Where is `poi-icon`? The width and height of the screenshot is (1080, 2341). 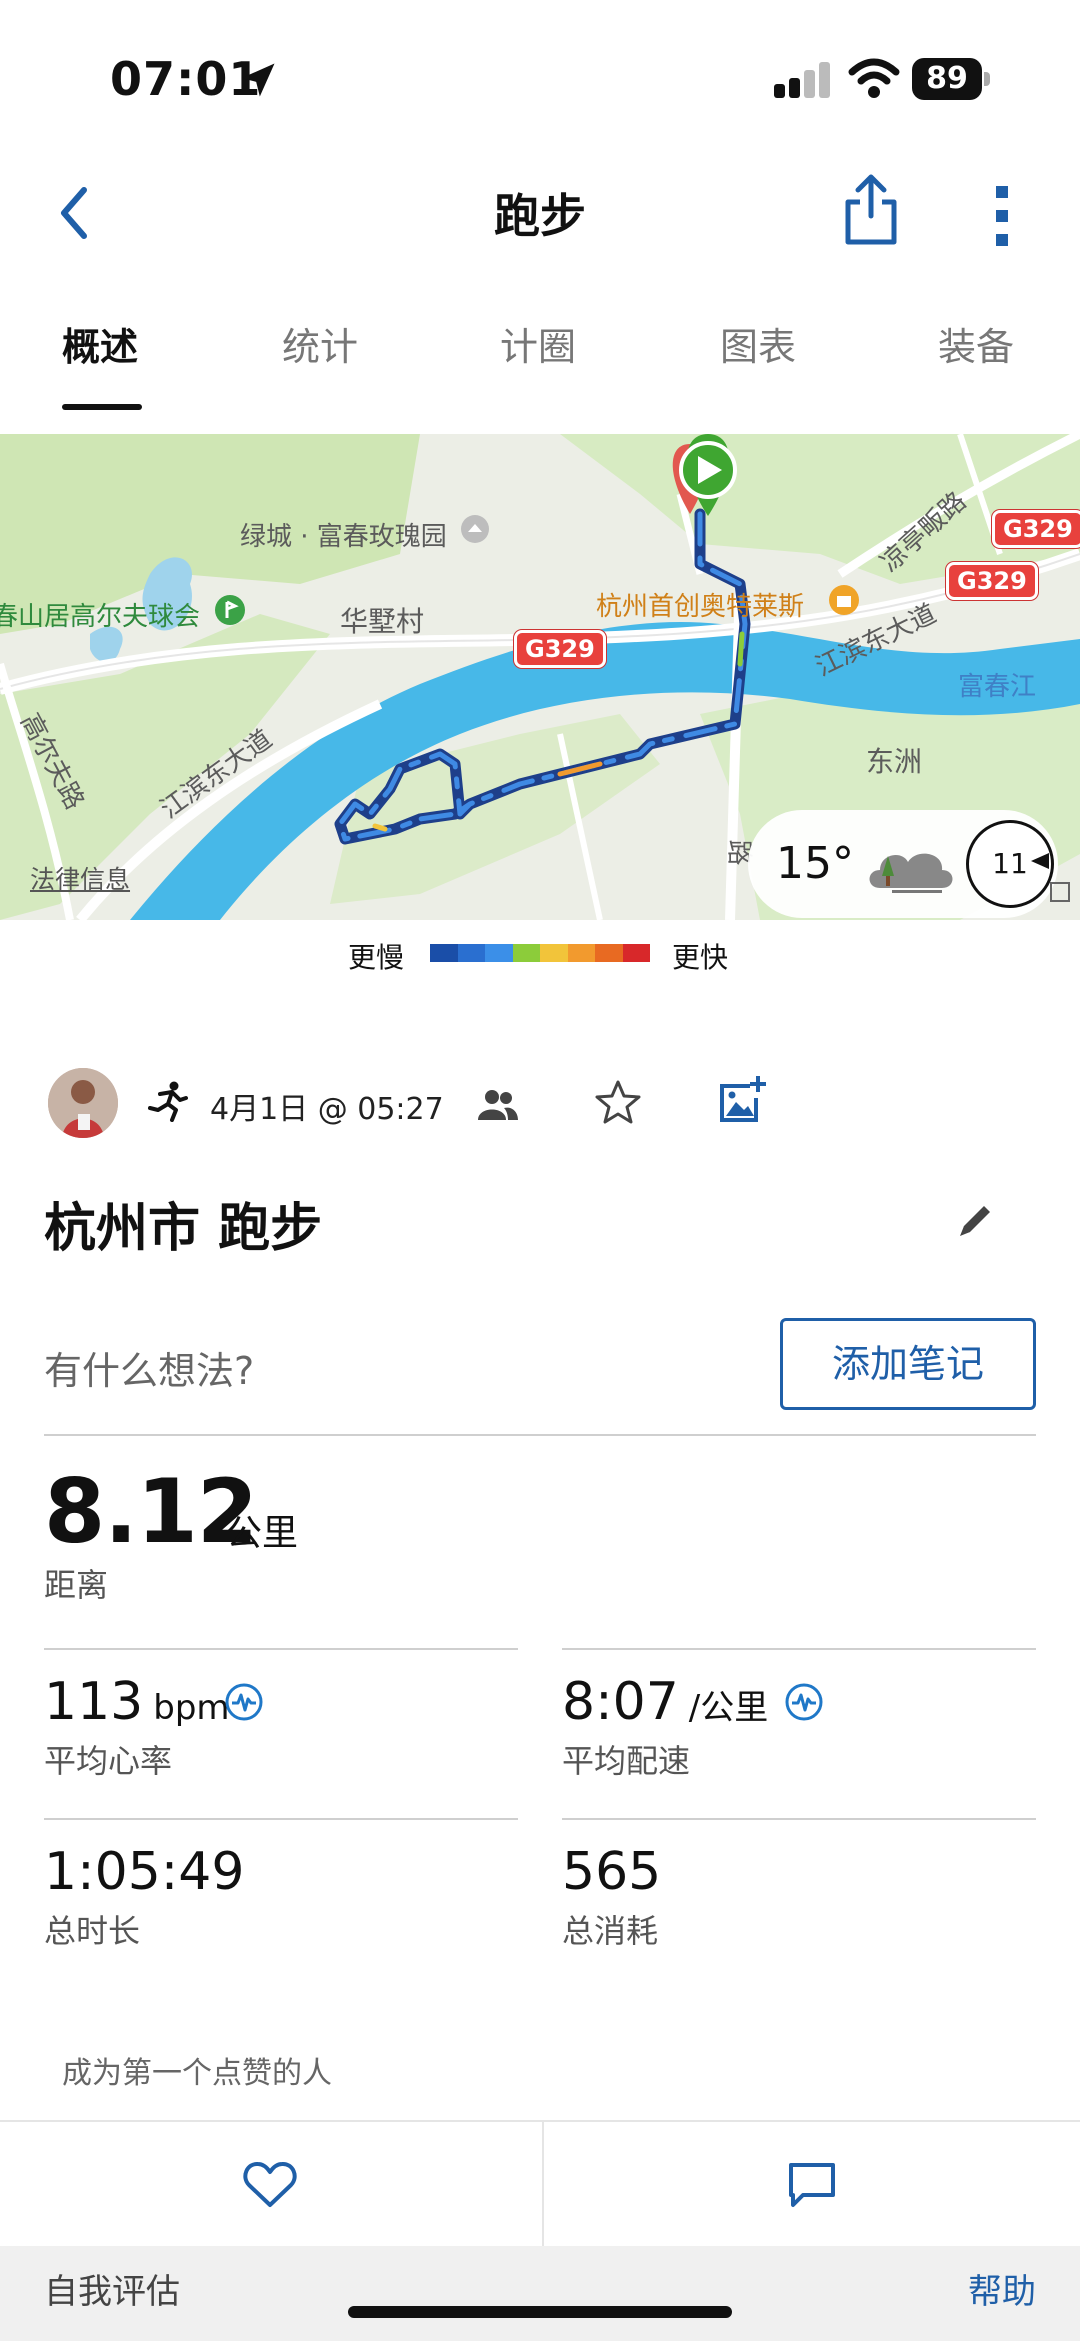
poi-icon is located at coordinates (475, 529).